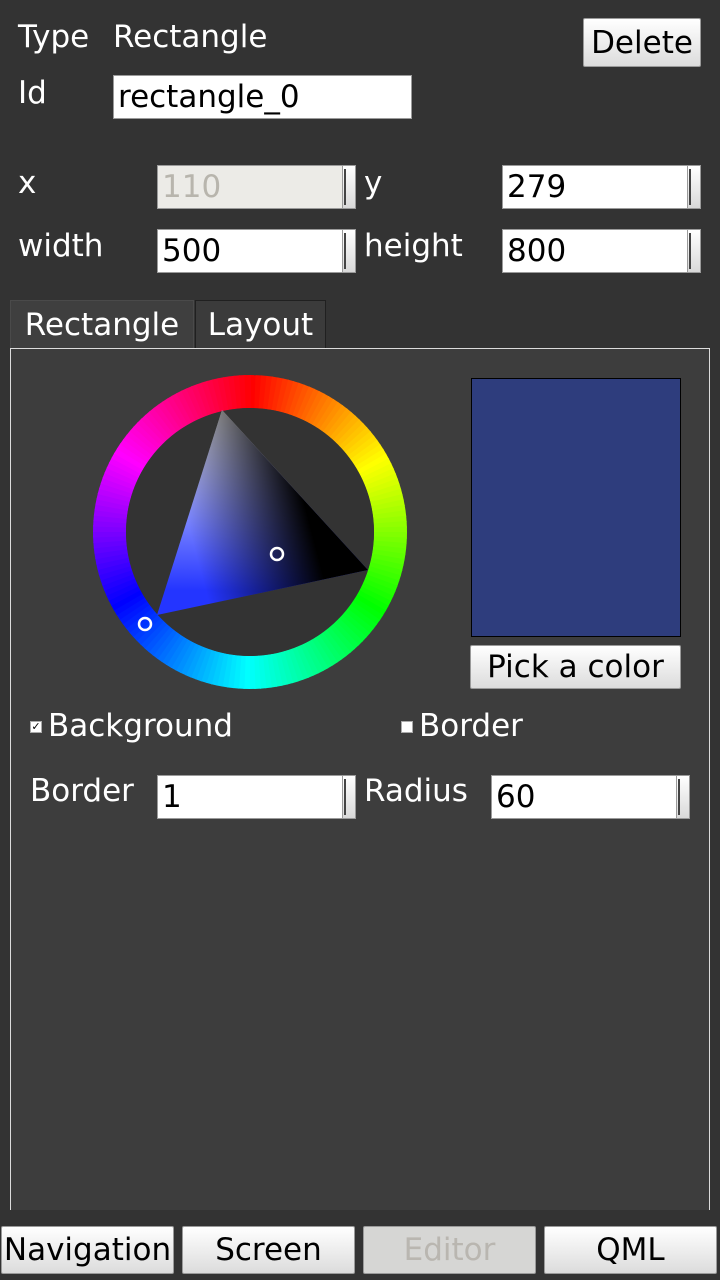 Image resolution: width=720 pixels, height=1280 pixels. I want to click on width-input: 500, so click(250, 251).